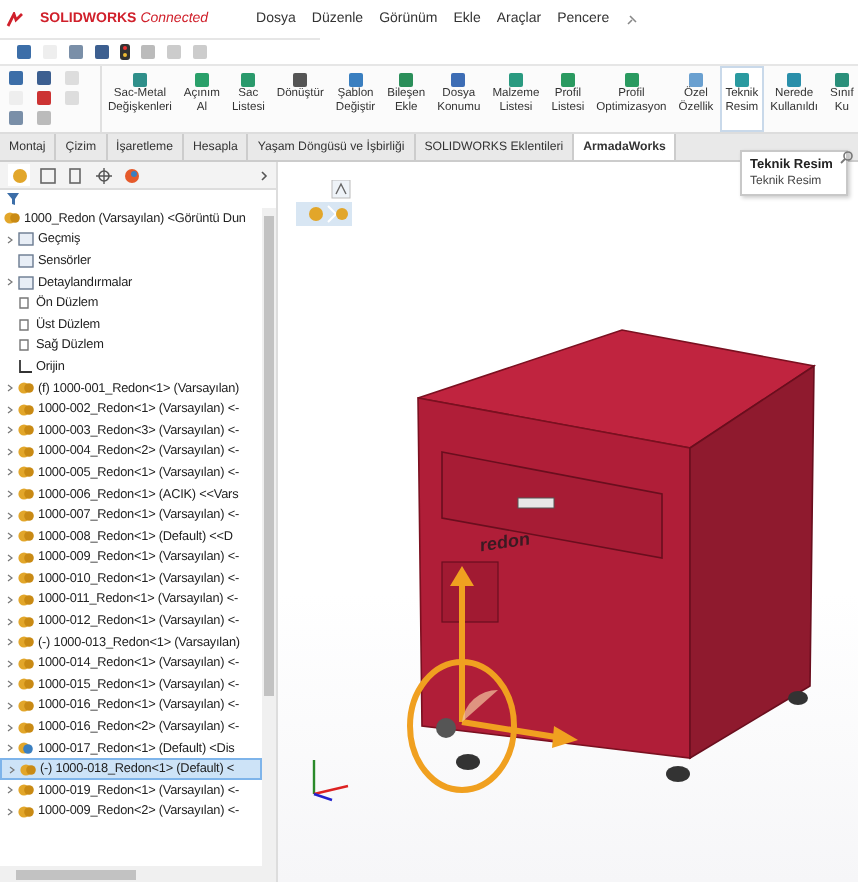 This screenshot has height=882, width=858. Describe the element at coordinates (19, 175) in the screenshot. I see `feature-tree-icon` at that location.